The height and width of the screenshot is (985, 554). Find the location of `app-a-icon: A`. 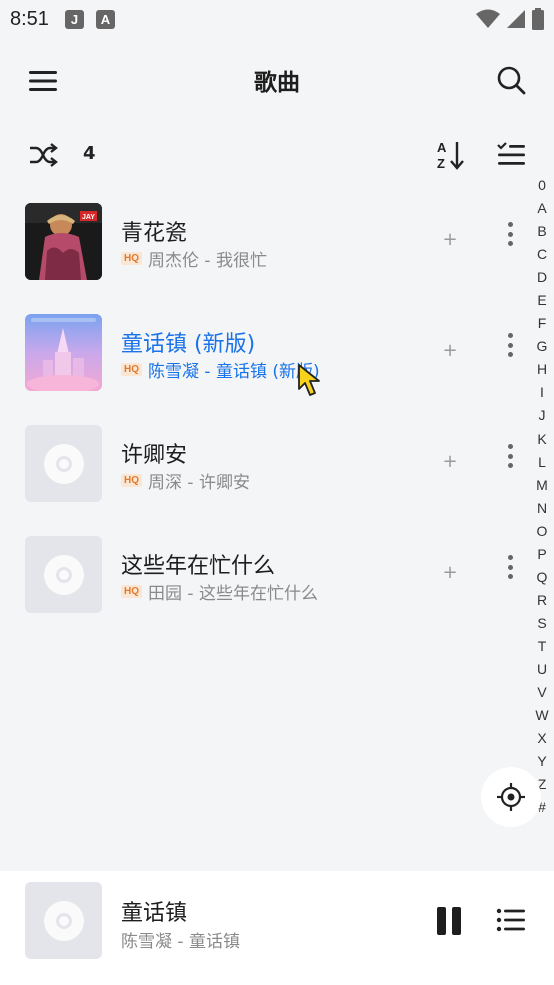

app-a-icon: A is located at coordinates (105, 19).